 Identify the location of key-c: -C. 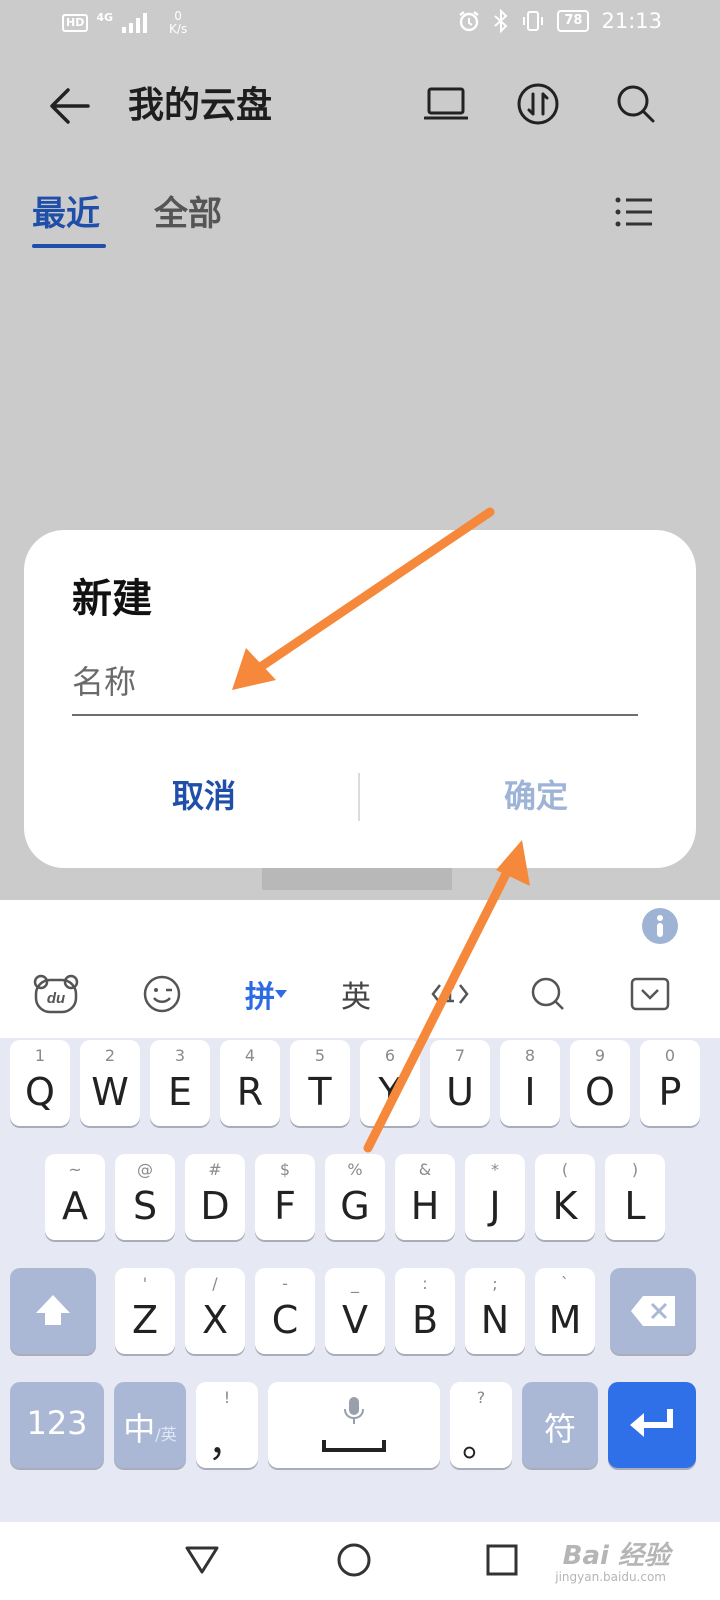
(285, 1311).